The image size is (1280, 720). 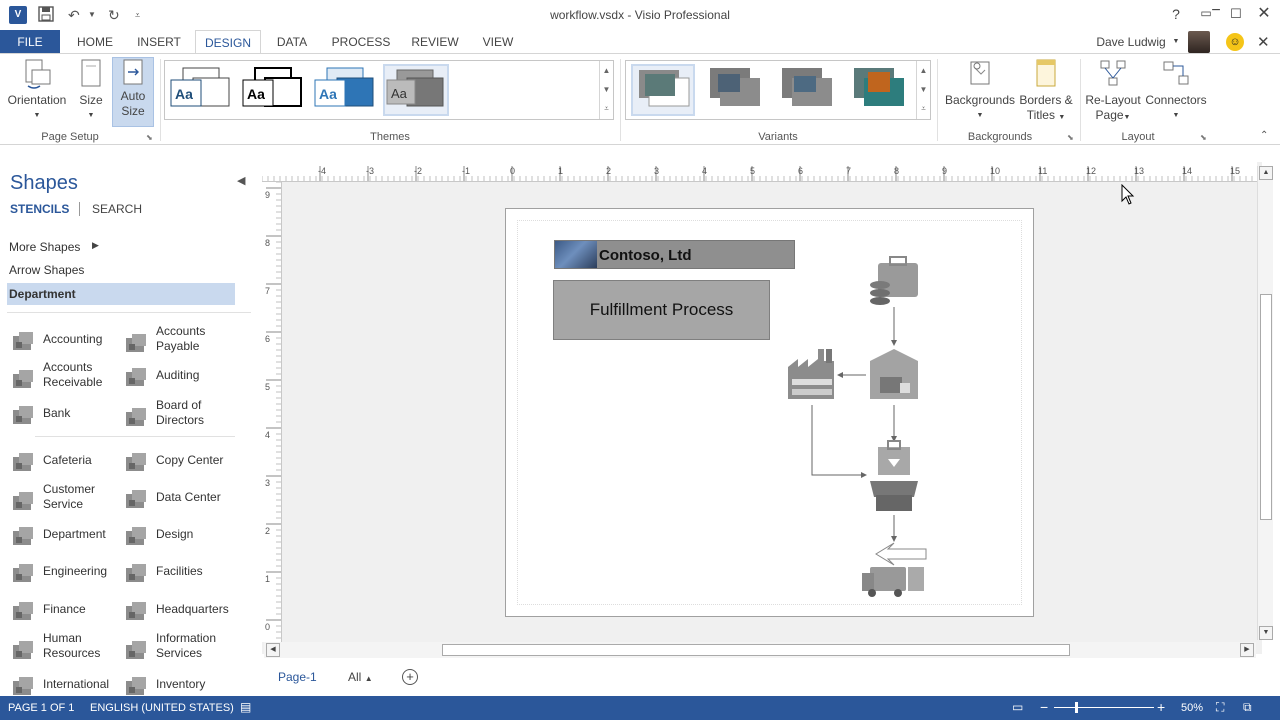 I want to click on scroll-up-icon: ▲, so click(x=1266, y=173).